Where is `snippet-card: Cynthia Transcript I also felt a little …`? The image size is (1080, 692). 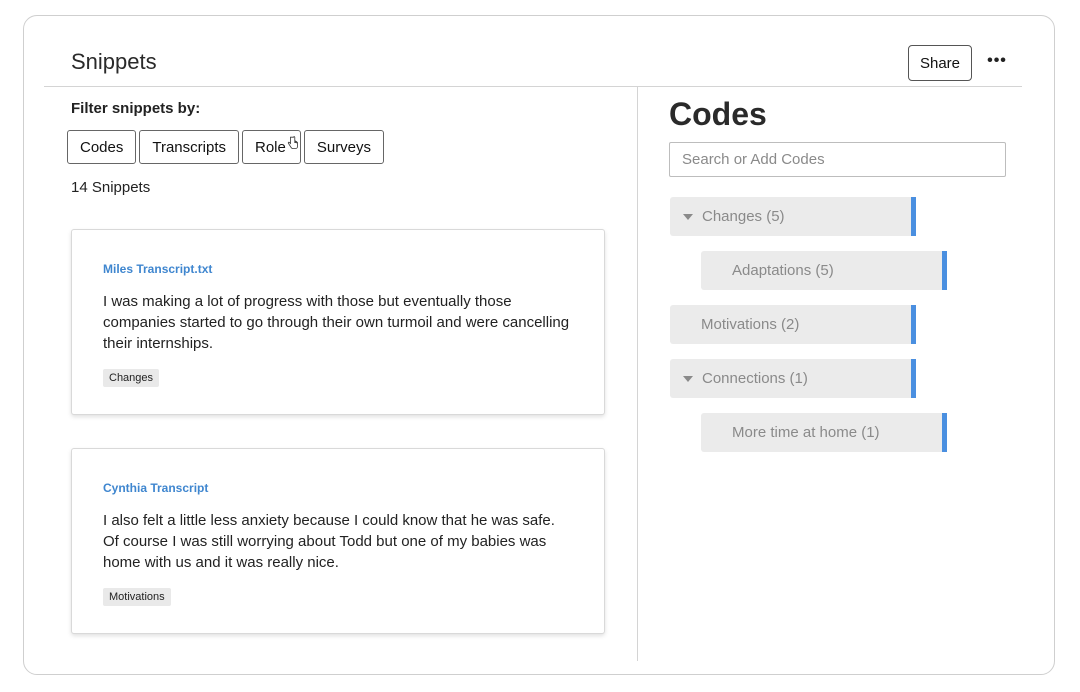
snippet-card: Cynthia Transcript I also felt a little … is located at coordinates (338, 541).